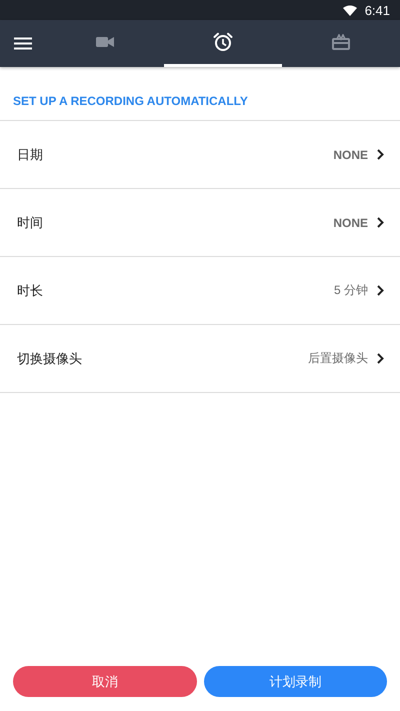 The height and width of the screenshot is (711, 400). I want to click on section-title: SET UP A RECORDING AUTOMATICALLY, so click(131, 101).